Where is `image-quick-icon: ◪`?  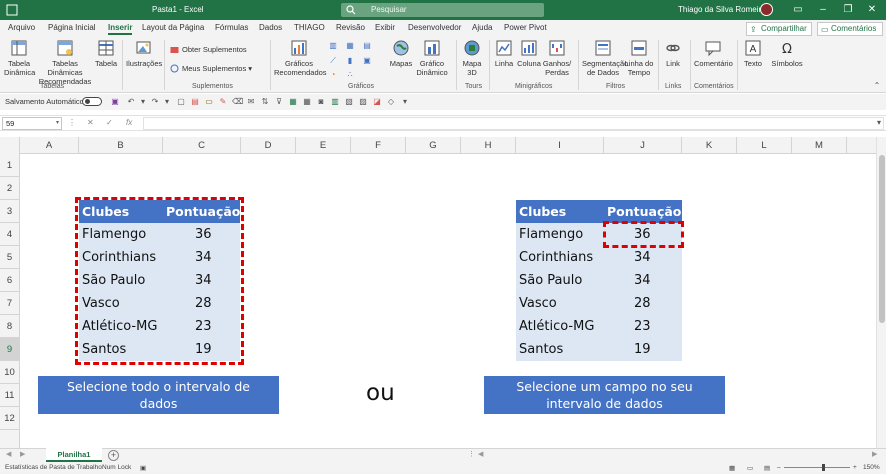
image-quick-icon: ◪ is located at coordinates (377, 102).